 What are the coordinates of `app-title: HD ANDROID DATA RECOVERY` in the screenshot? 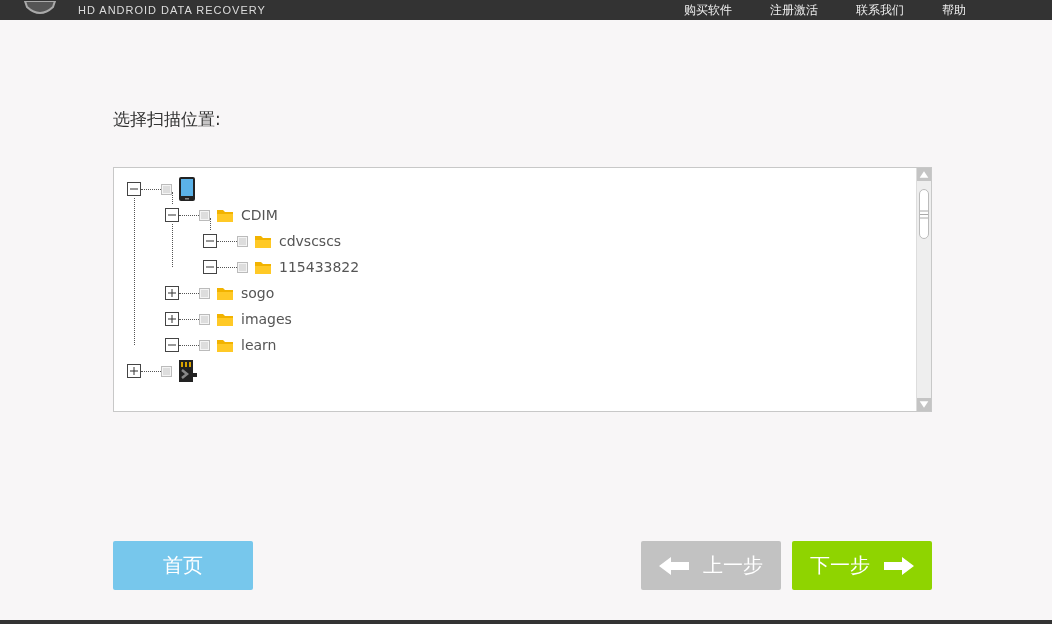 It's located at (172, 10).